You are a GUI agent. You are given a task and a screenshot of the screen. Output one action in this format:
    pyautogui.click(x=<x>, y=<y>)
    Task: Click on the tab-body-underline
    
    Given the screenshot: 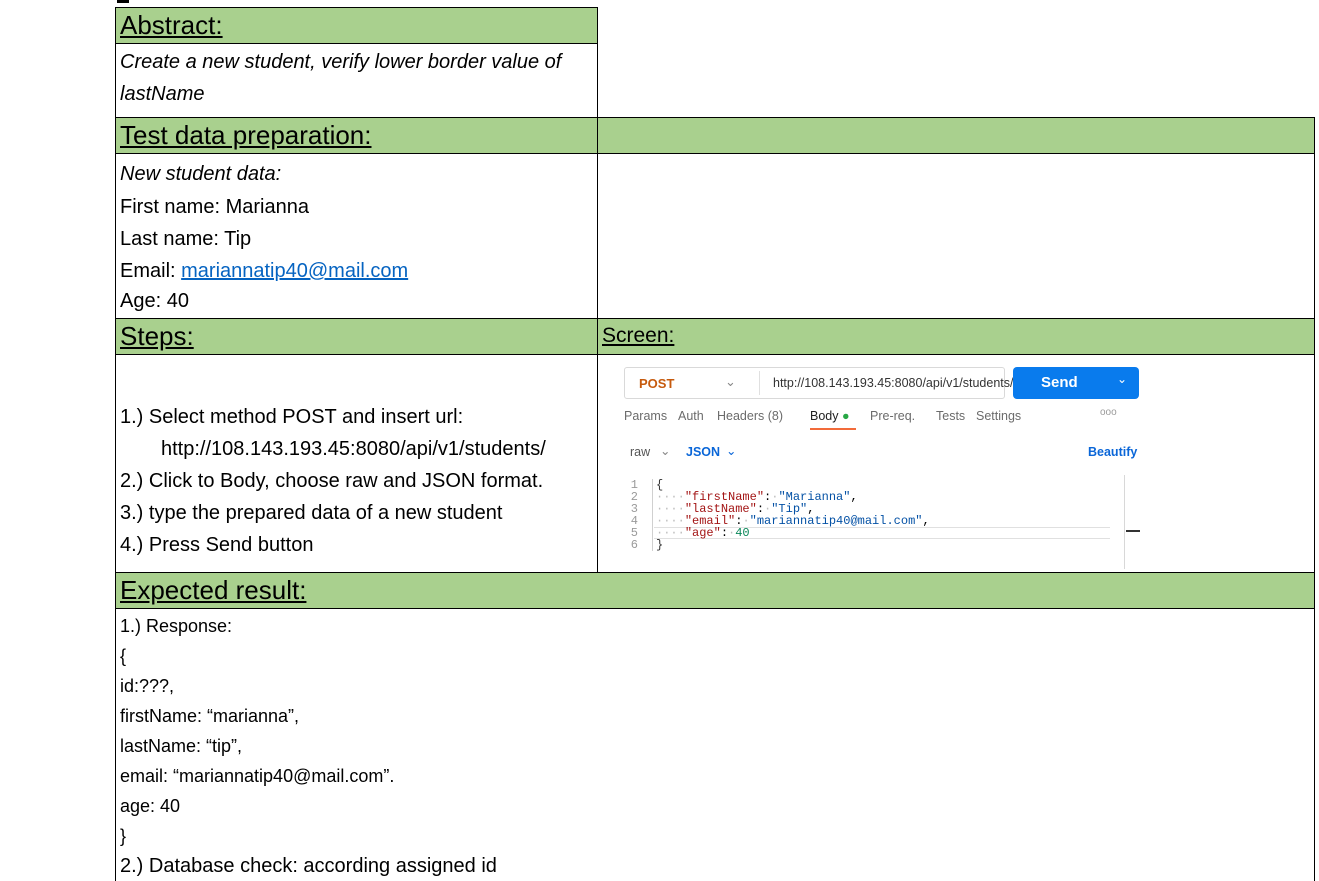 What is the action you would take?
    pyautogui.click(x=833, y=429)
    